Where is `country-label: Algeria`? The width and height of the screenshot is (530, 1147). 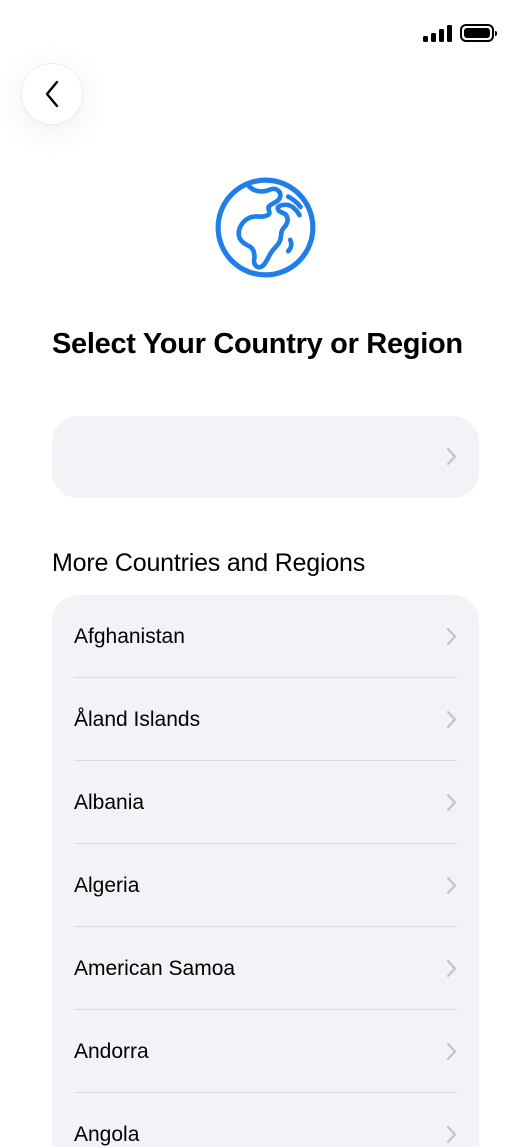 country-label: Algeria is located at coordinates (107, 885).